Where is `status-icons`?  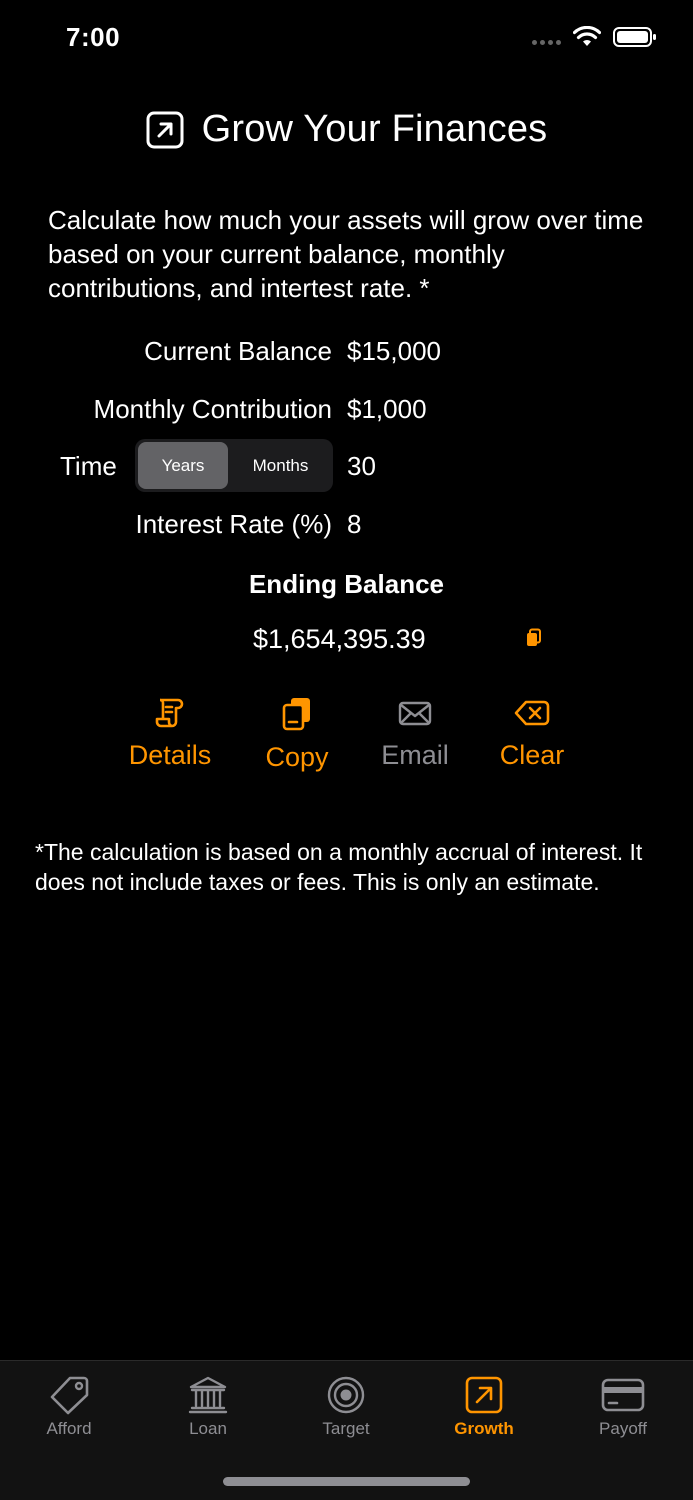 status-icons is located at coordinates (594, 37).